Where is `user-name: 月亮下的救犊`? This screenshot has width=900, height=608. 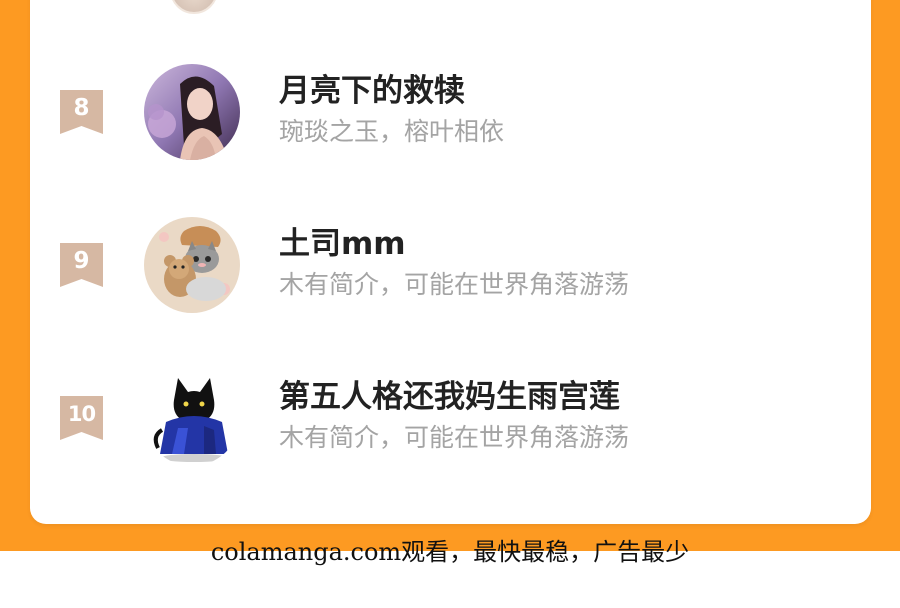
user-name: 月亮下的救犊 is located at coordinates (372, 91).